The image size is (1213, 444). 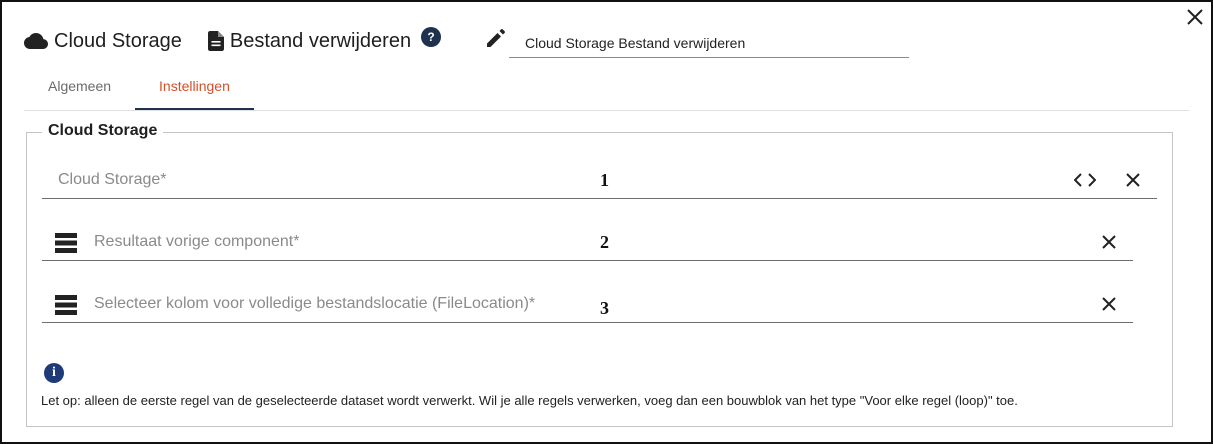 I want to click on action-title-text: Bestand verwijderen, so click(x=320, y=40).